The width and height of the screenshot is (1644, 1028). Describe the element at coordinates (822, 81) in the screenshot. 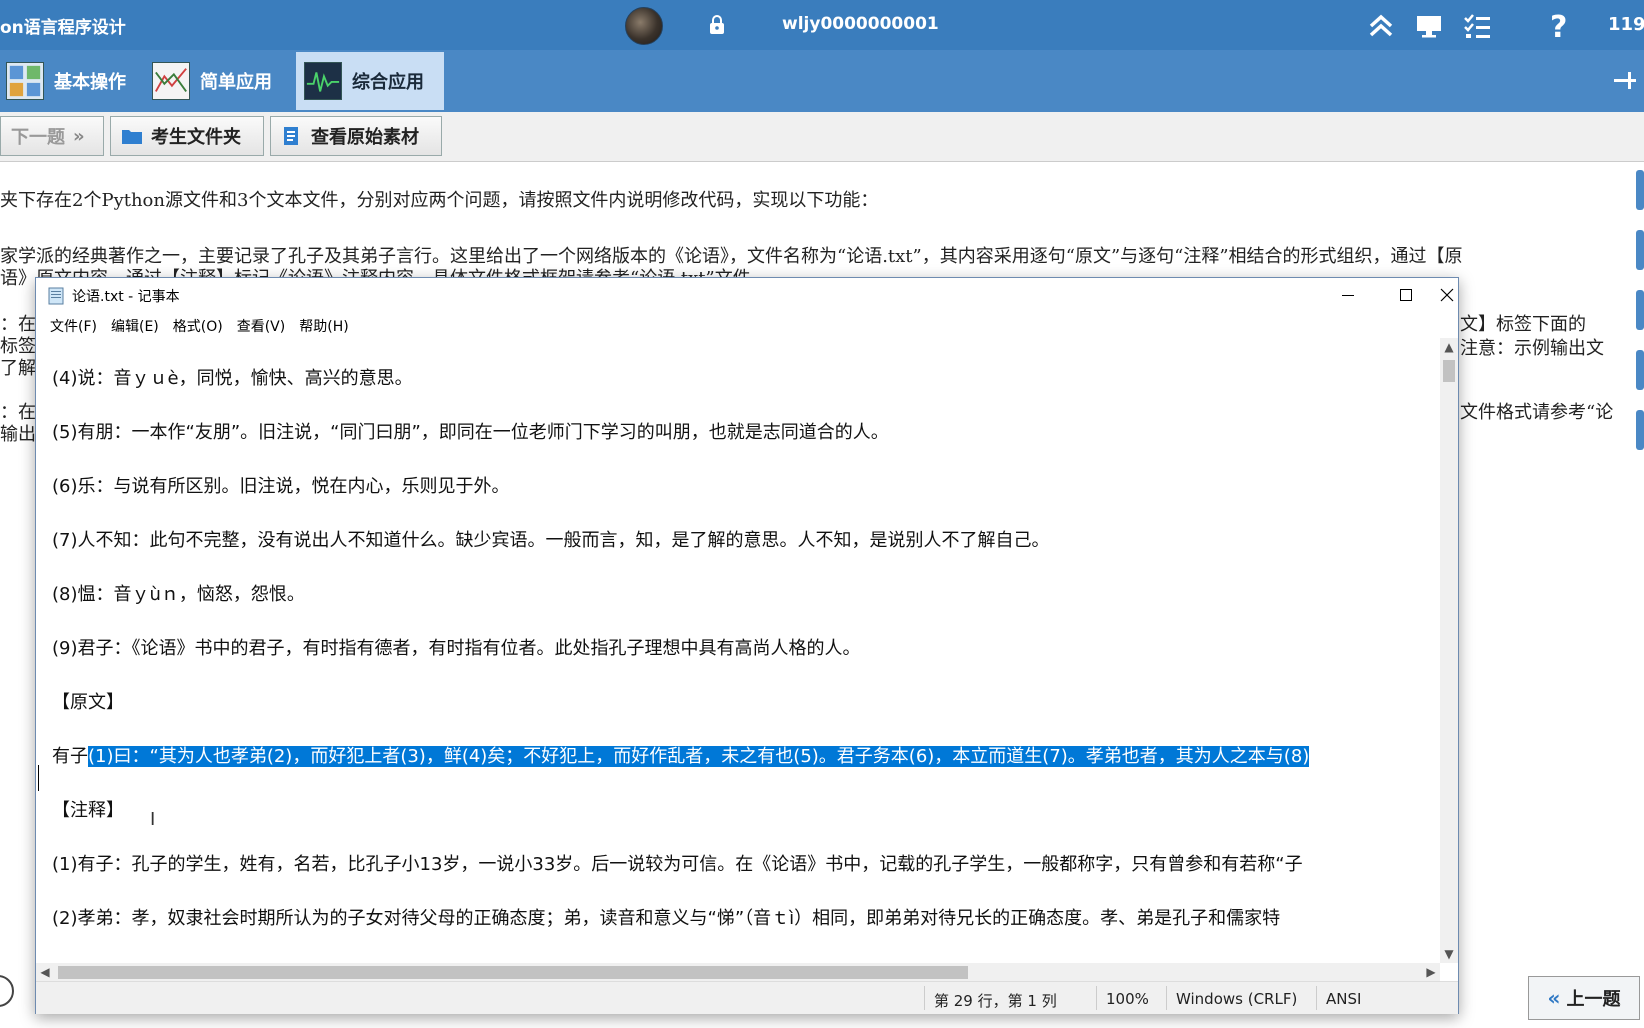

I see `category-tab-bar: 基本操作 简单应用 综合应用` at that location.